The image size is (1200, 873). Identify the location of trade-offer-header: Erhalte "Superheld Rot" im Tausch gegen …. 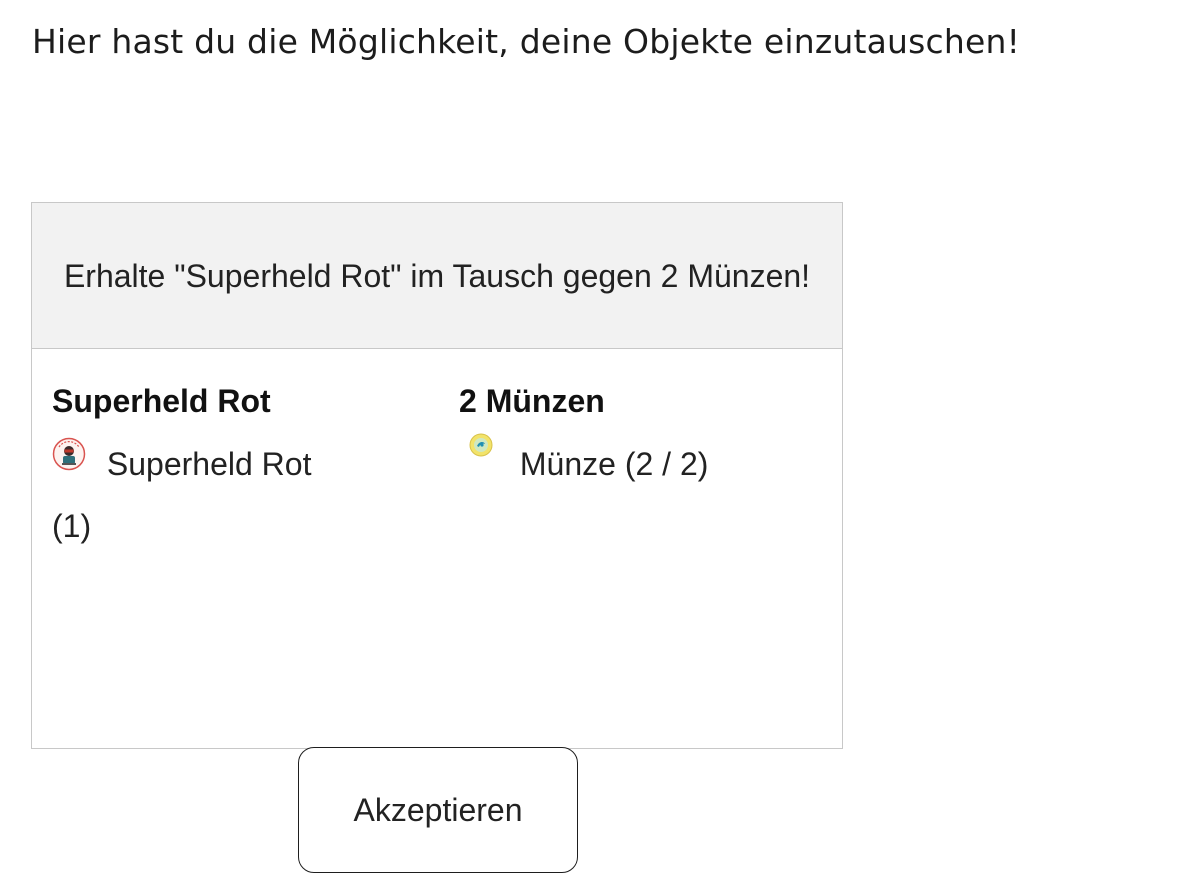
(437, 276).